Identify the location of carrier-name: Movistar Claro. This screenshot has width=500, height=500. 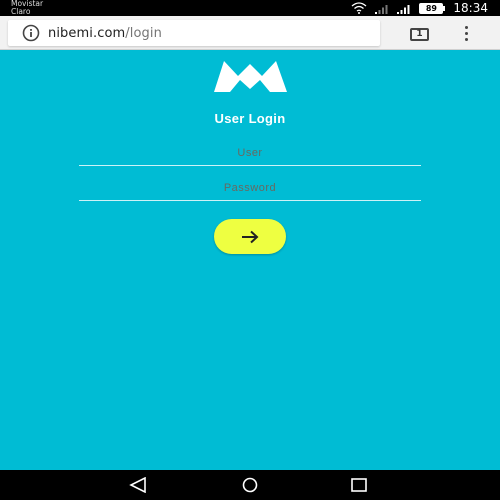
(27, 8).